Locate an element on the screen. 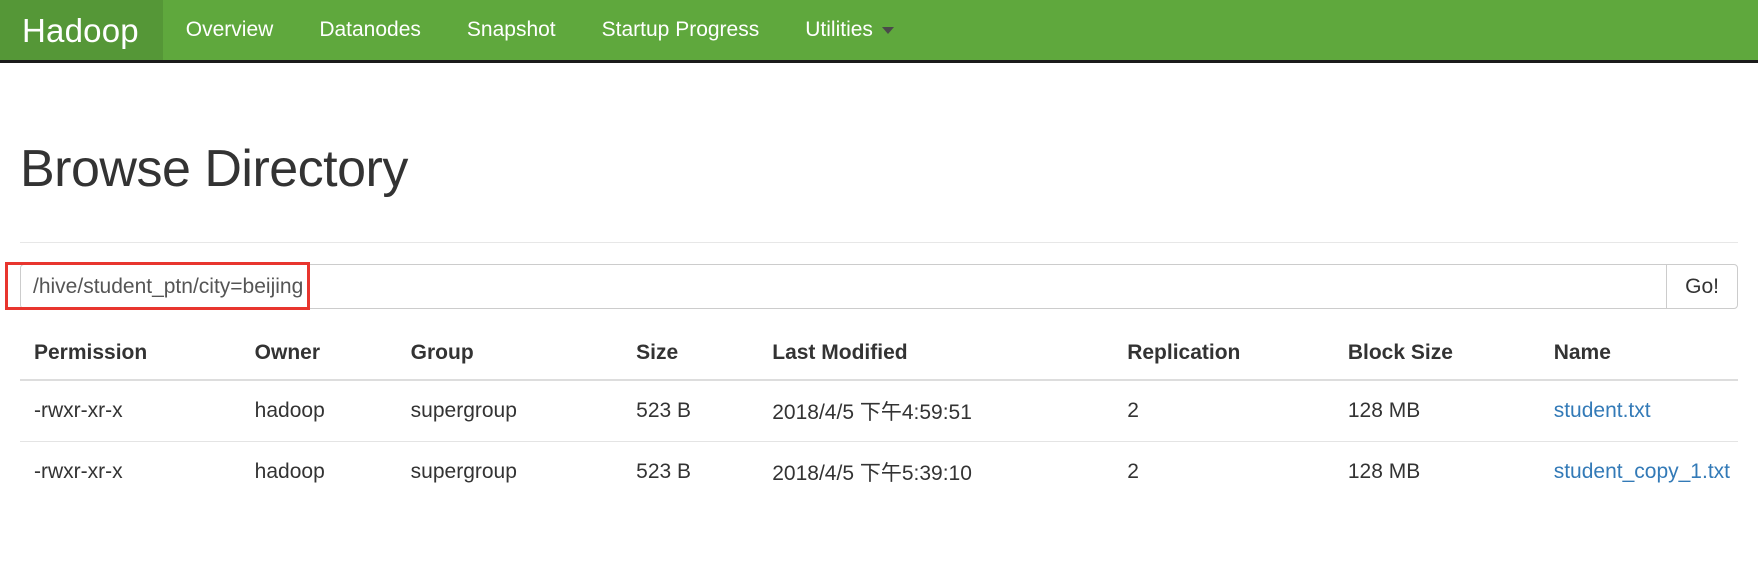 The image size is (1758, 569). column-header-size: Size is located at coordinates (690, 356).